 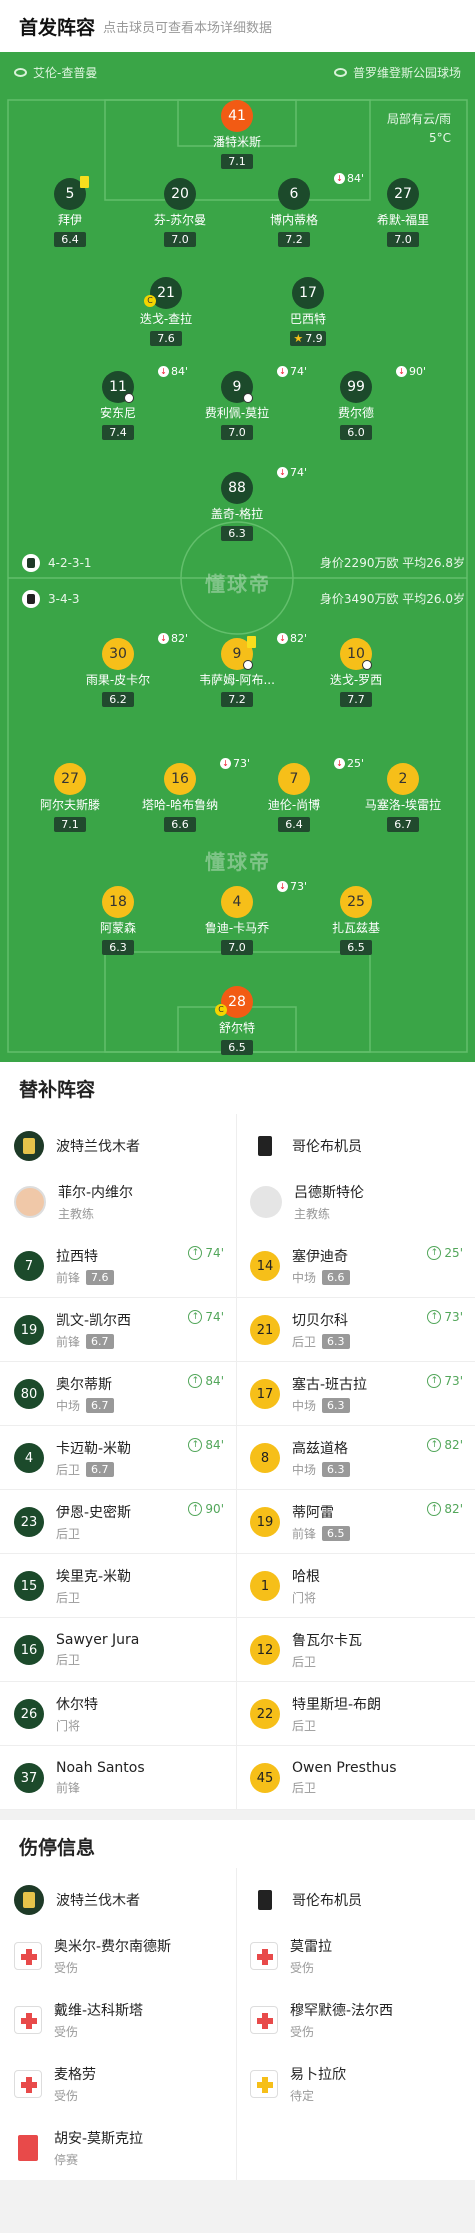 I want to click on player-rating: 7.0, so click(x=403, y=239).